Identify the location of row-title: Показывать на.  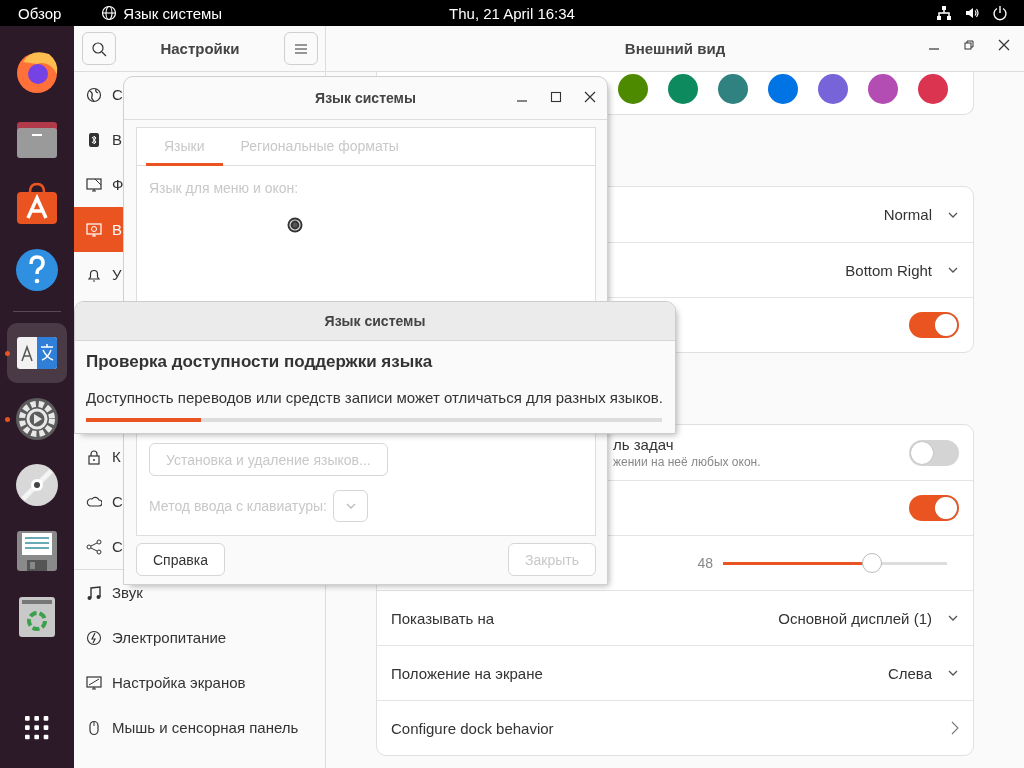
(443, 618).